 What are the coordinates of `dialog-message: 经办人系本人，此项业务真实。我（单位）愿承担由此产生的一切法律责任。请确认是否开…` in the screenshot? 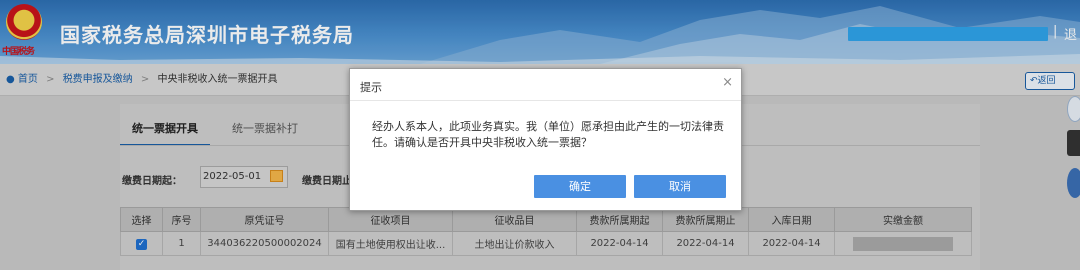 It's located at (548, 134).